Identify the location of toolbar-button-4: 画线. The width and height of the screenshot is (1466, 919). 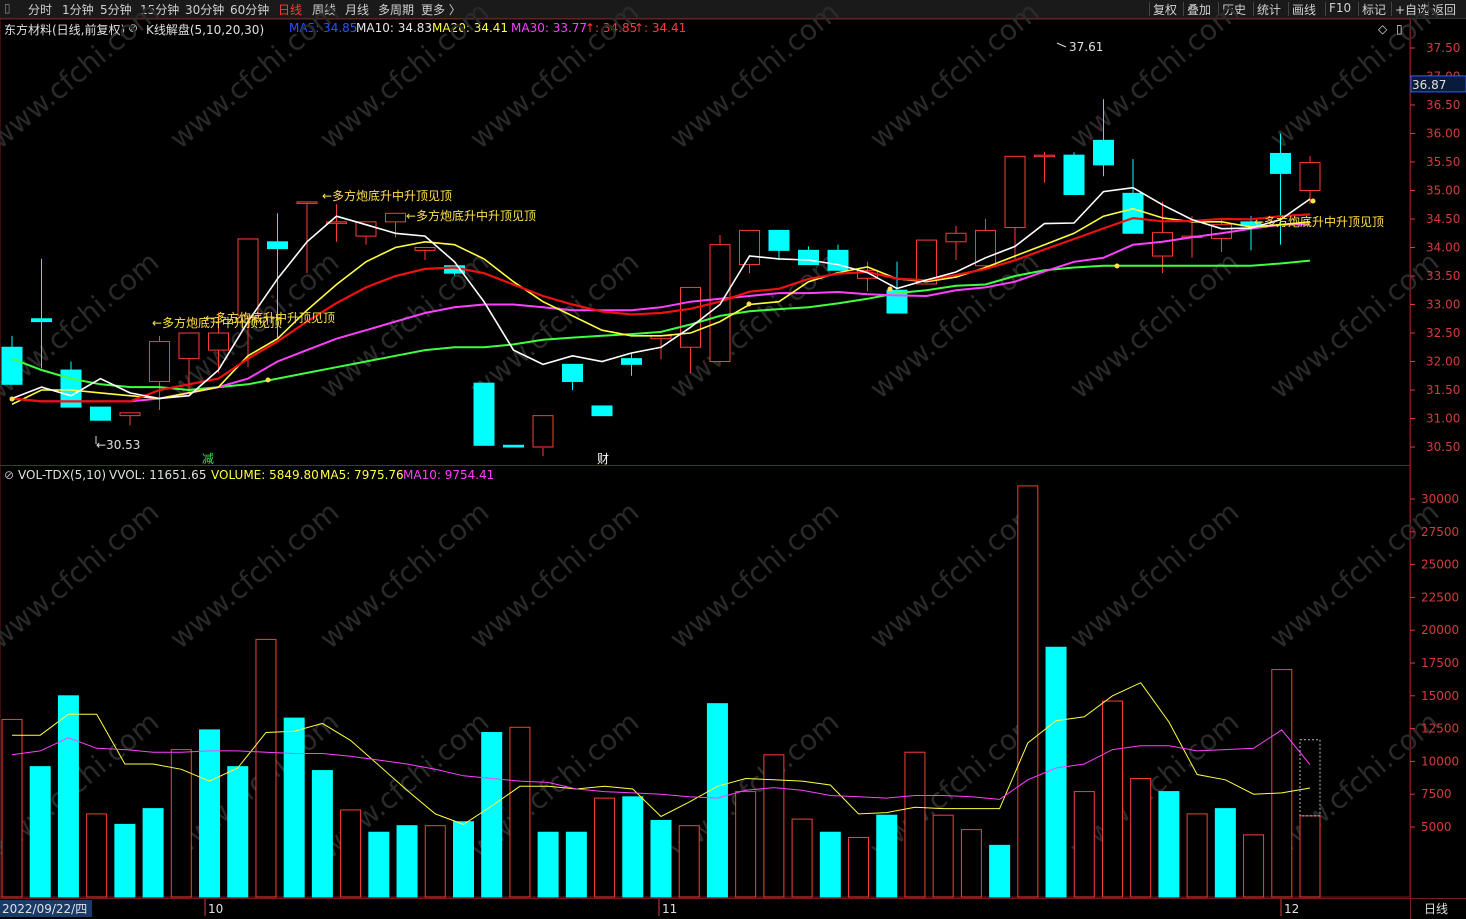
(1304, 9).